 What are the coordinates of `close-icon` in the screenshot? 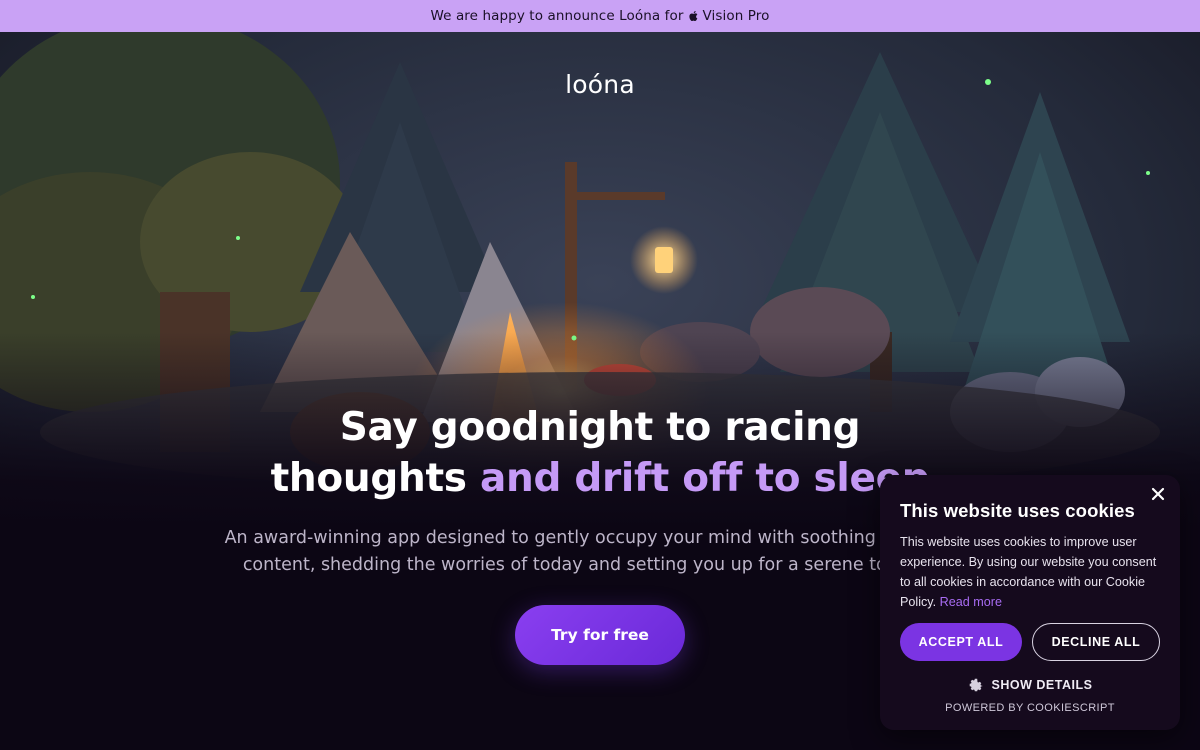 It's located at (1158, 494).